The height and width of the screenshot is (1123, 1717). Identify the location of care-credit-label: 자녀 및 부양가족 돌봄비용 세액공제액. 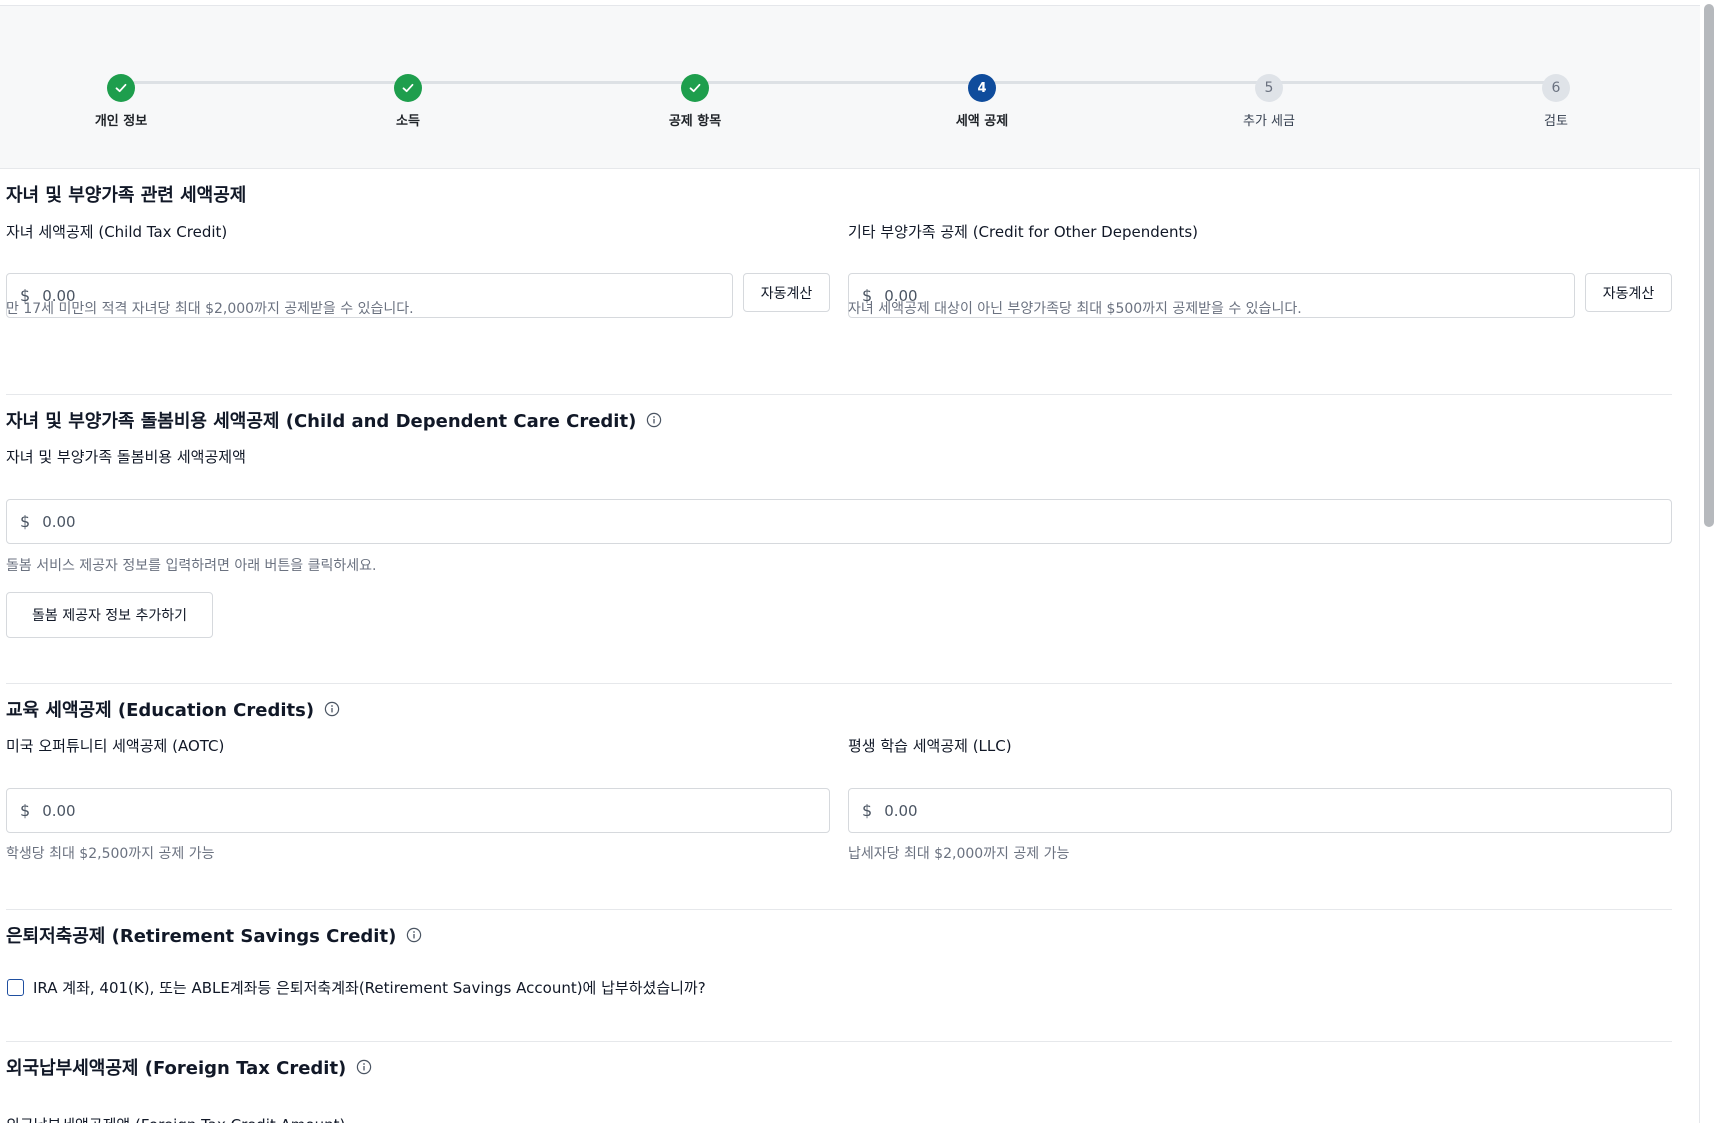
(126, 457).